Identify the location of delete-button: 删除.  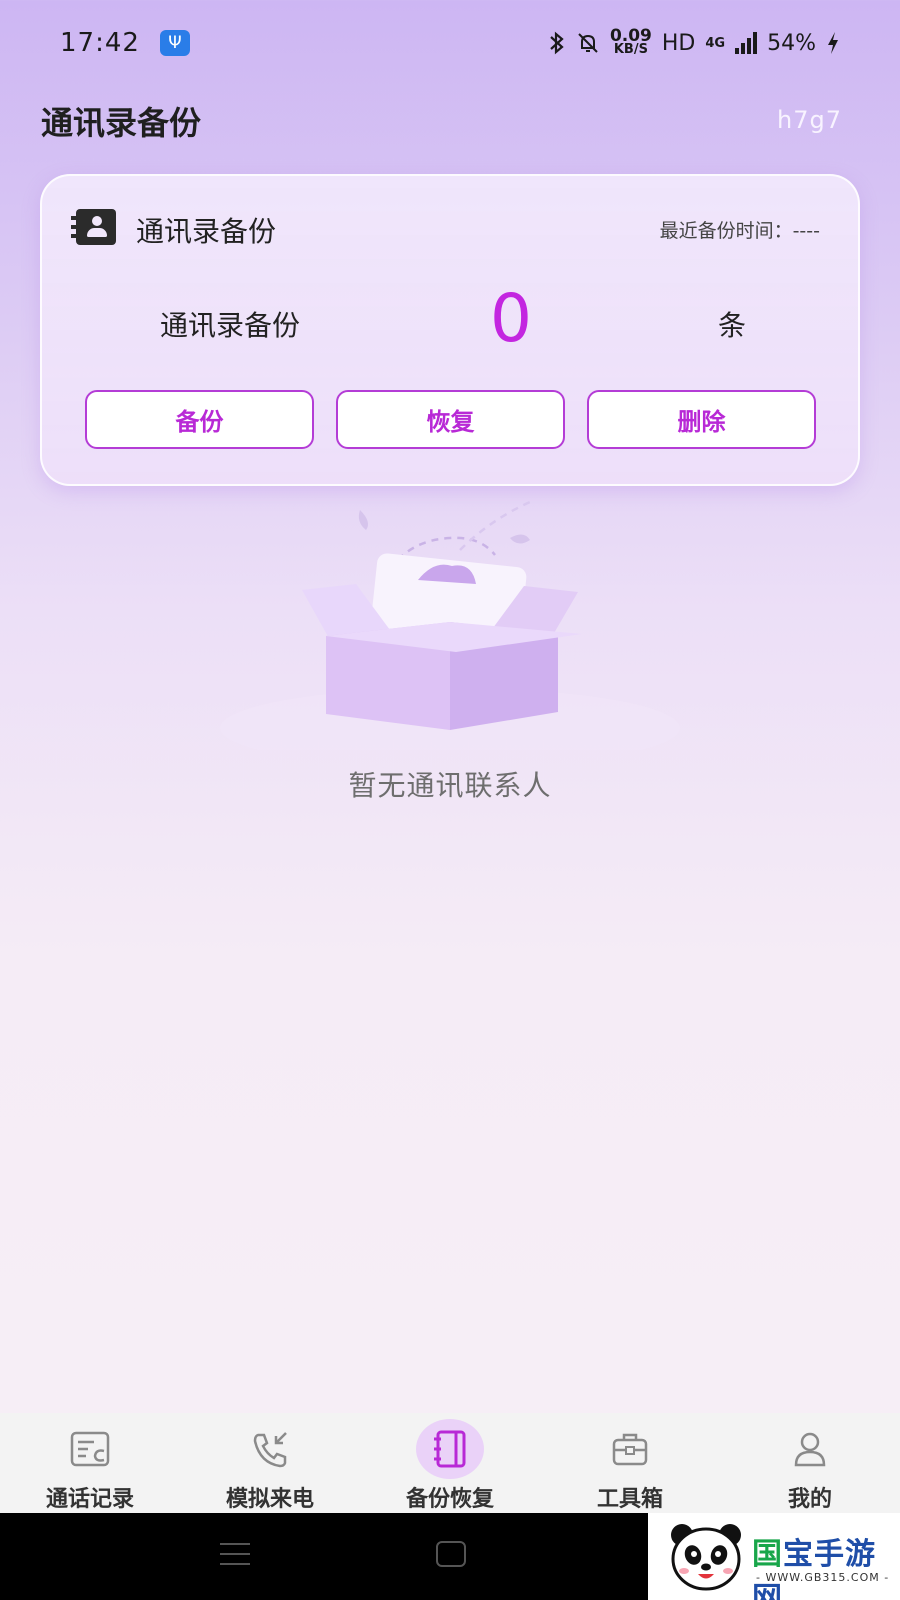
(701, 419).